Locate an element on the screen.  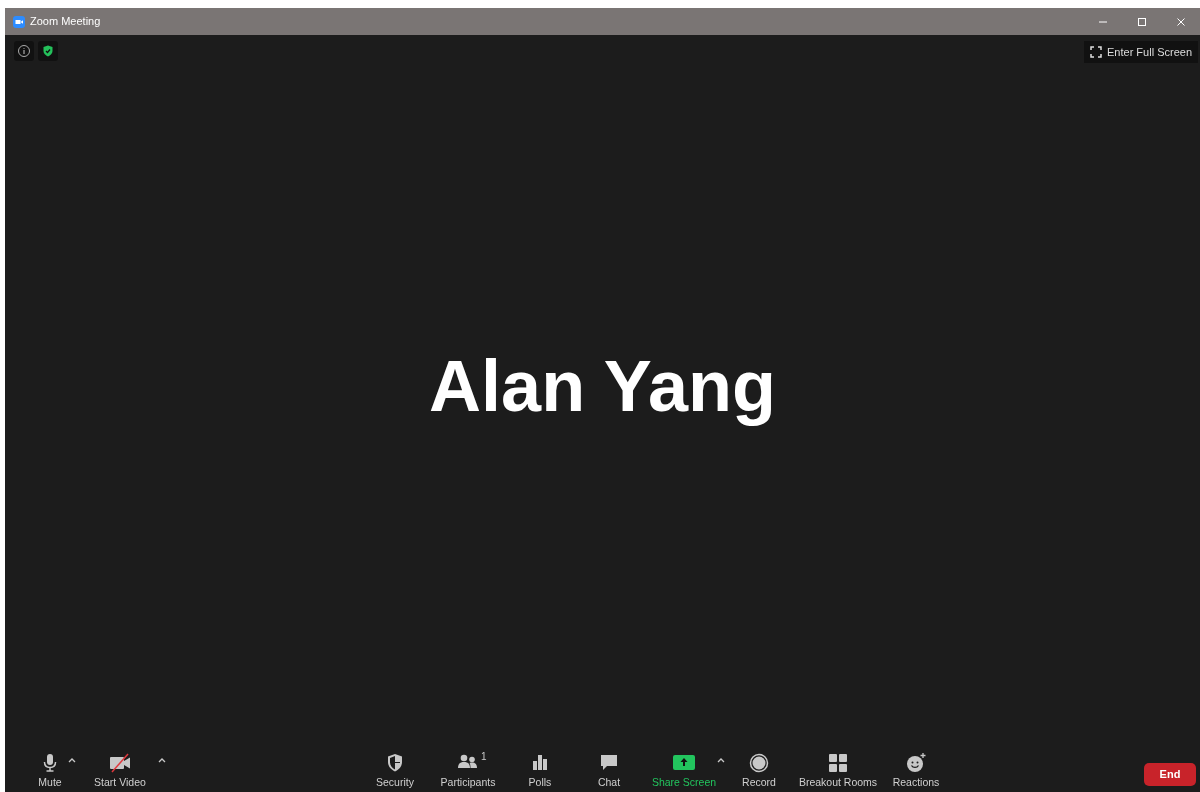
toolbar-button: Start Video is located at coordinates (120, 770).